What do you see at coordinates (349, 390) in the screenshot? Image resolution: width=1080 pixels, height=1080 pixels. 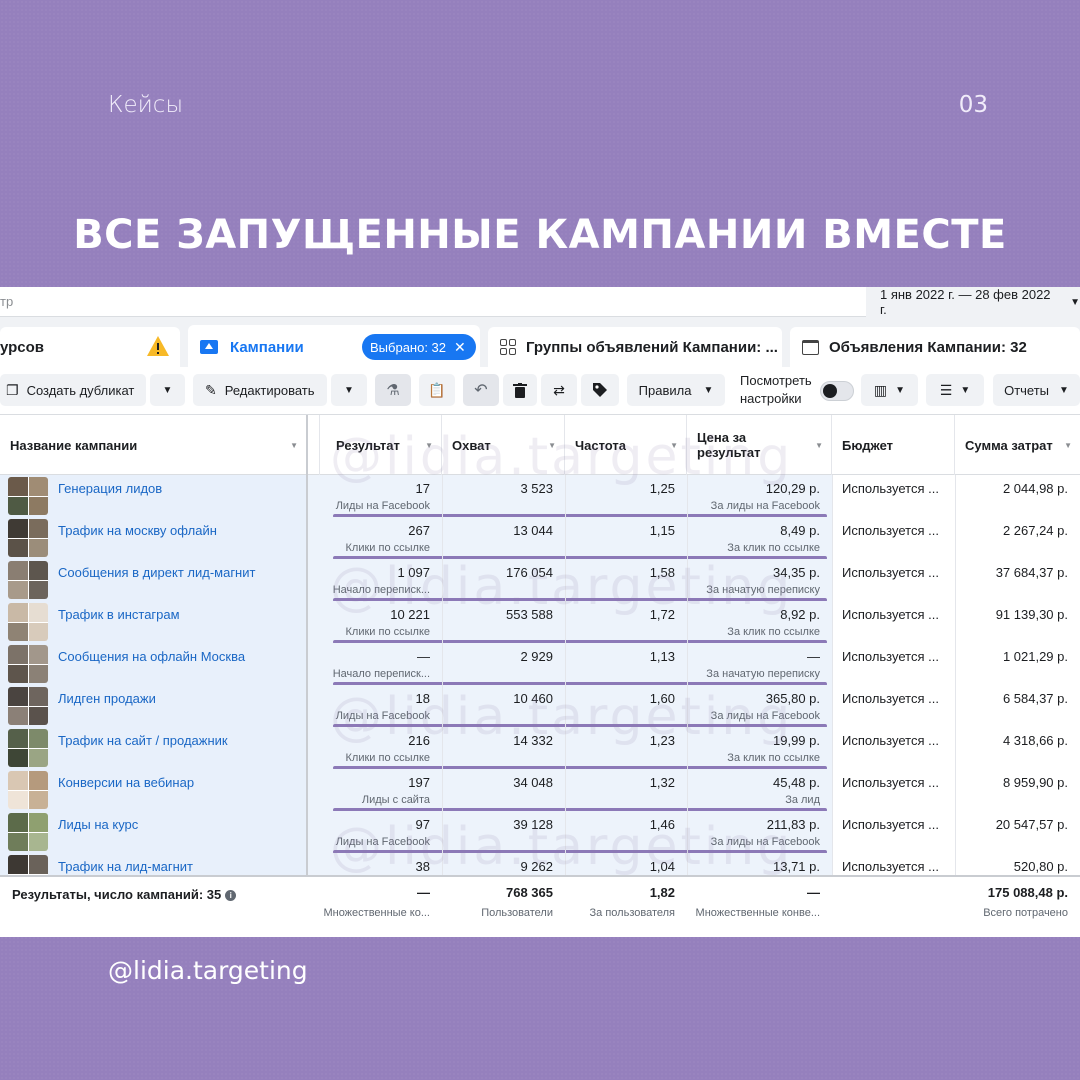 I see `edit-dropdown-button: ▼` at bounding box center [349, 390].